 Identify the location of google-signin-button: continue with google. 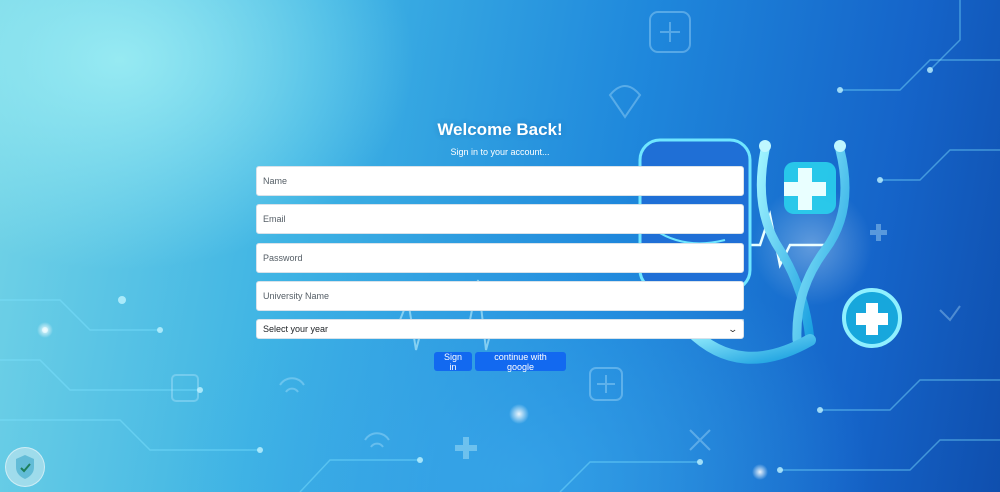
(520, 362).